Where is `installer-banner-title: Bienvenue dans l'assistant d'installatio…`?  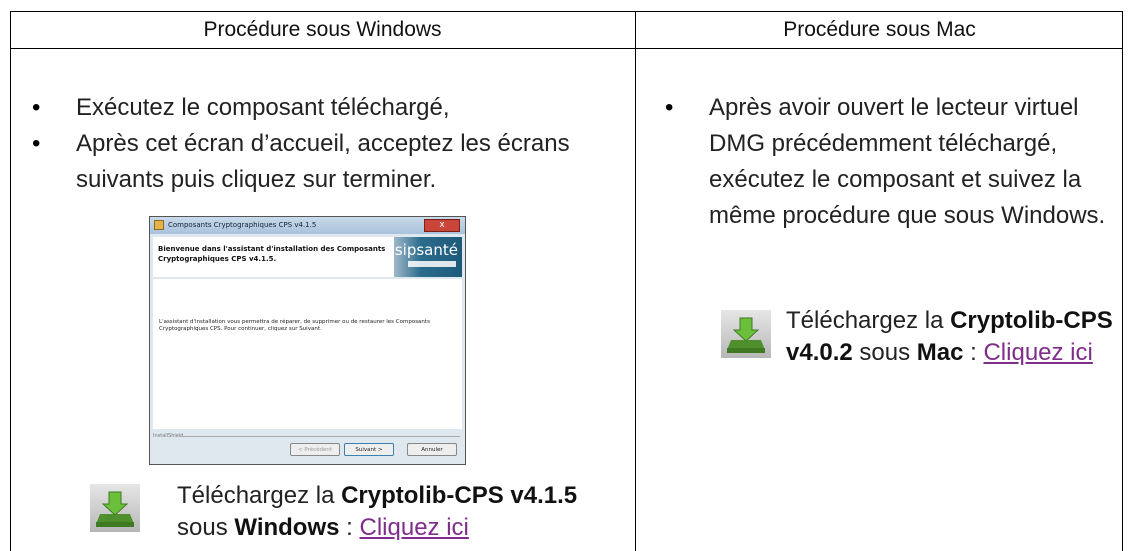 installer-banner-title: Bienvenue dans l'assistant d'installatio… is located at coordinates (272, 254).